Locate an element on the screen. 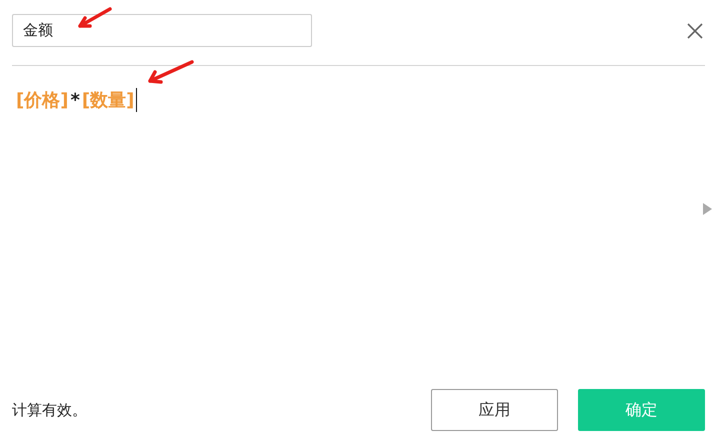 This screenshot has width=720, height=442. formula-field-token: [价格] is located at coordinates (42, 100).